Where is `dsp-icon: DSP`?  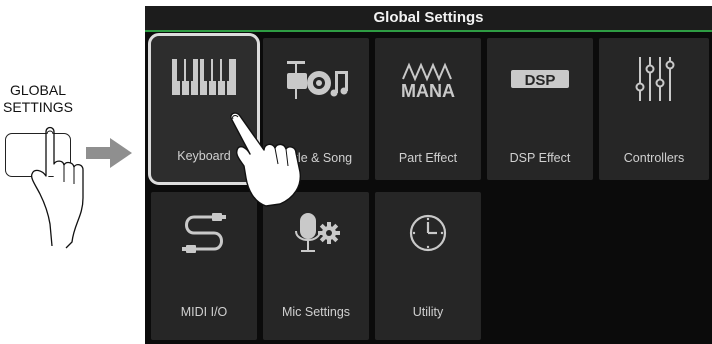 dsp-icon: DSP is located at coordinates (540, 79).